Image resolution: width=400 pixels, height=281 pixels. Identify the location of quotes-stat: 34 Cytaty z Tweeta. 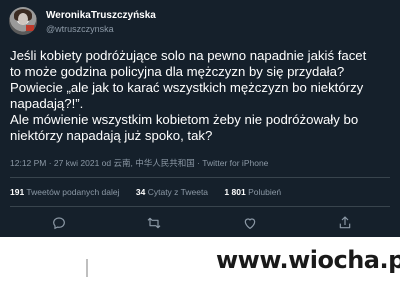
(172, 192).